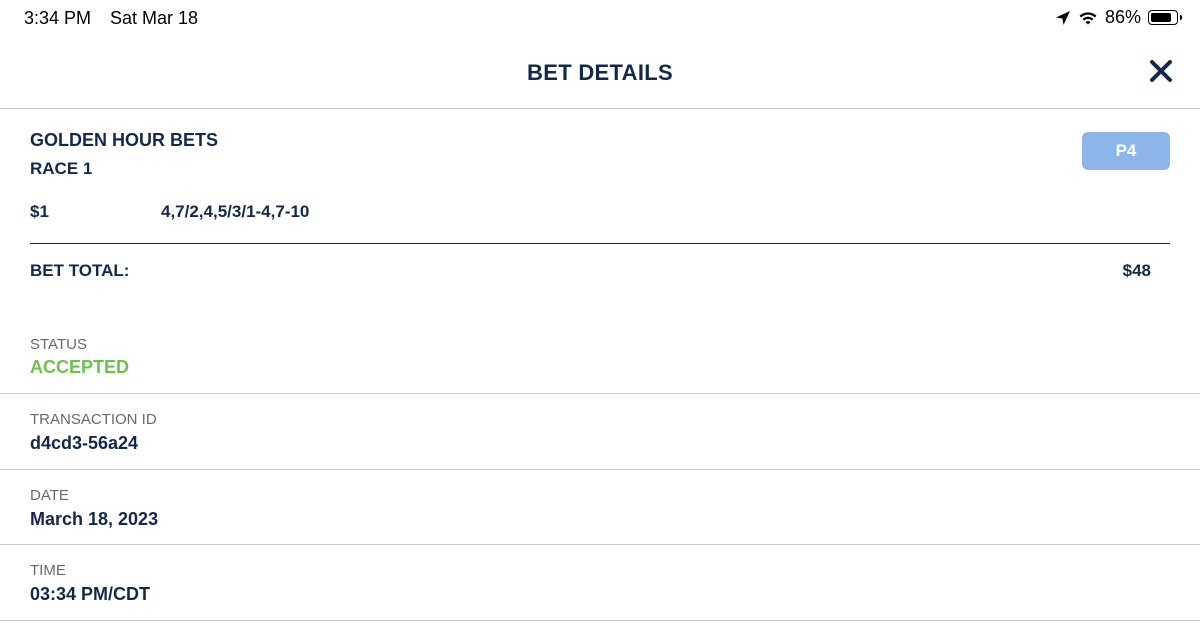  What do you see at coordinates (1126, 151) in the screenshot?
I see `bet-type-badge: P4` at bounding box center [1126, 151].